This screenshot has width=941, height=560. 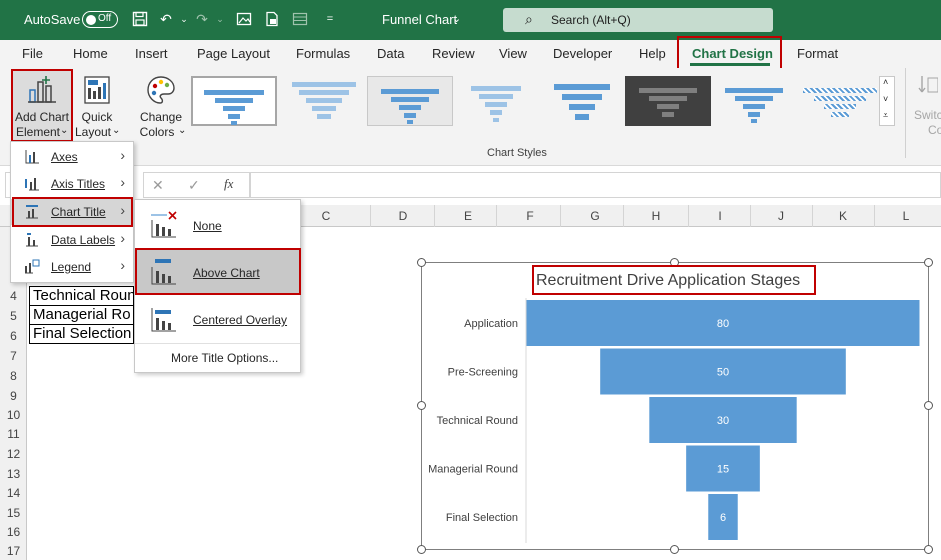 I want to click on row-header: 6, so click(x=13, y=336).